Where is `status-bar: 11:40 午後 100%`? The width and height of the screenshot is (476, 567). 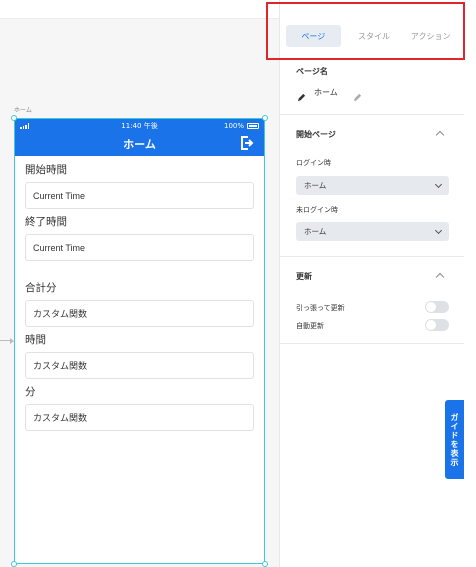
status-bar: 11:40 午後 100% is located at coordinates (139, 125).